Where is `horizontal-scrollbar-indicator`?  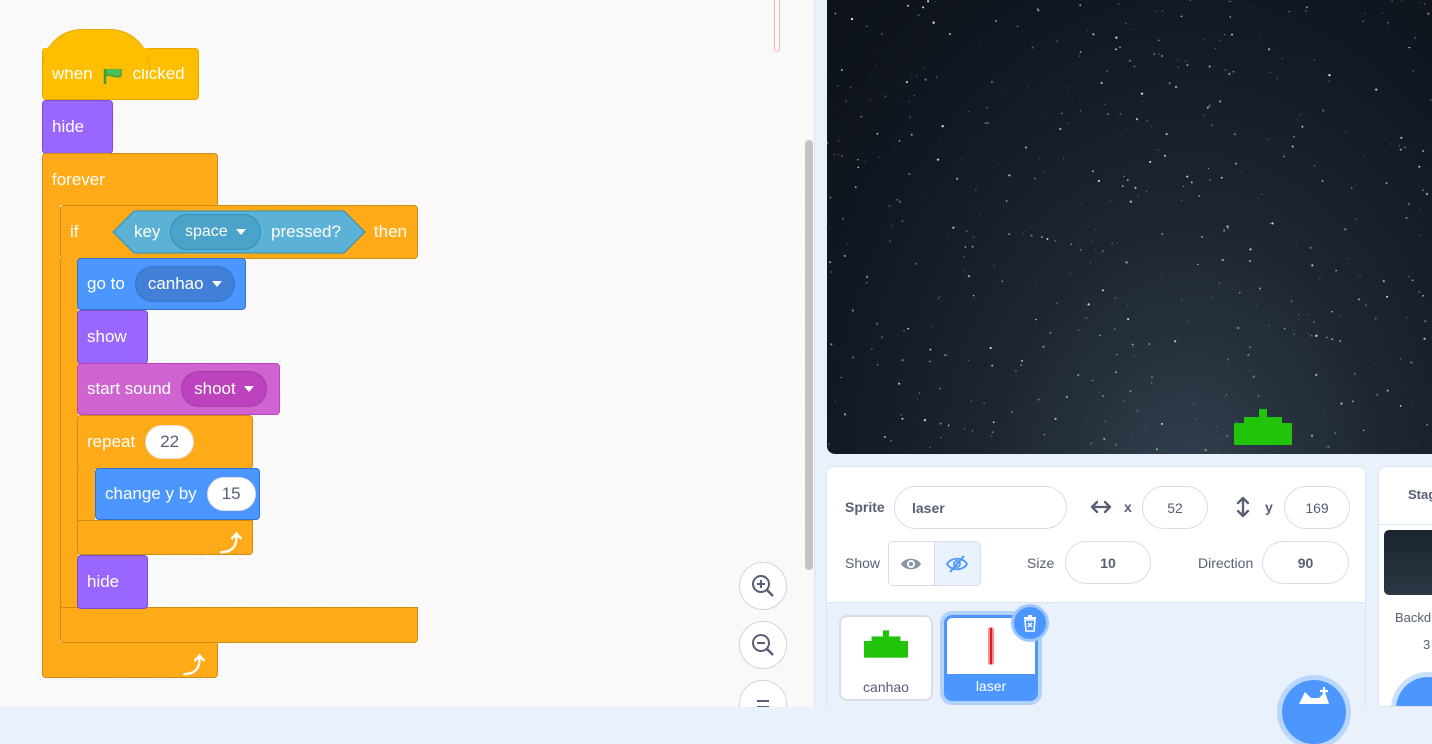 horizontal-scrollbar-indicator is located at coordinates (777, 26).